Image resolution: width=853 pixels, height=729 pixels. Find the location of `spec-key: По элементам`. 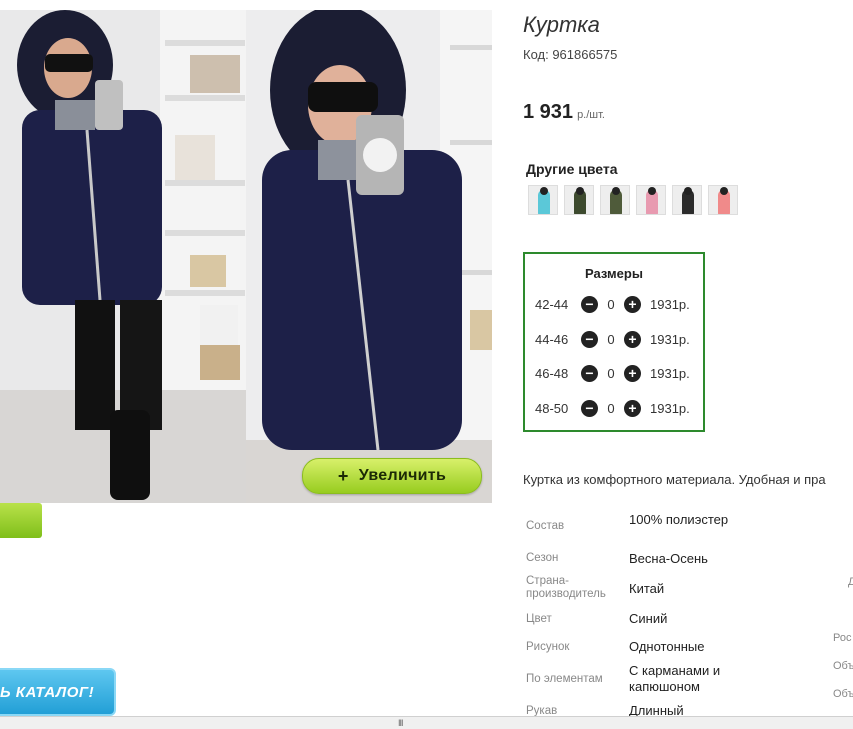

spec-key: По элементам is located at coordinates (564, 679).